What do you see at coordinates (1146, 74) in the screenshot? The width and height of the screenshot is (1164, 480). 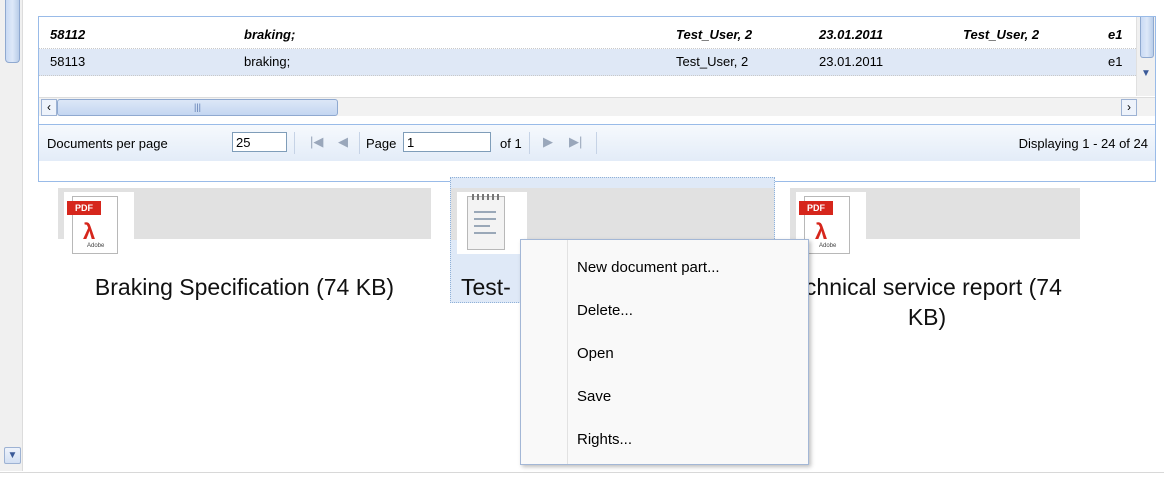 I see `grid-scroll-down-icon: ▼` at bounding box center [1146, 74].